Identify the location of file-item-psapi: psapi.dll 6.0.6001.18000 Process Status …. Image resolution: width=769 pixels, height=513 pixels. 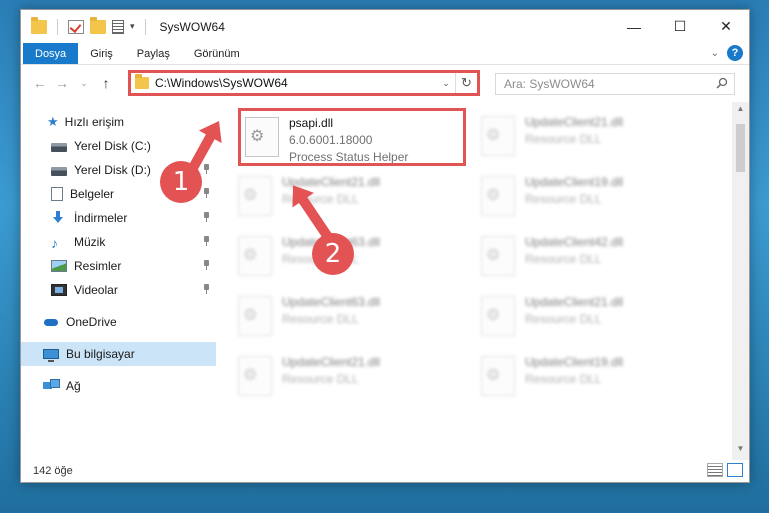
(352, 137).